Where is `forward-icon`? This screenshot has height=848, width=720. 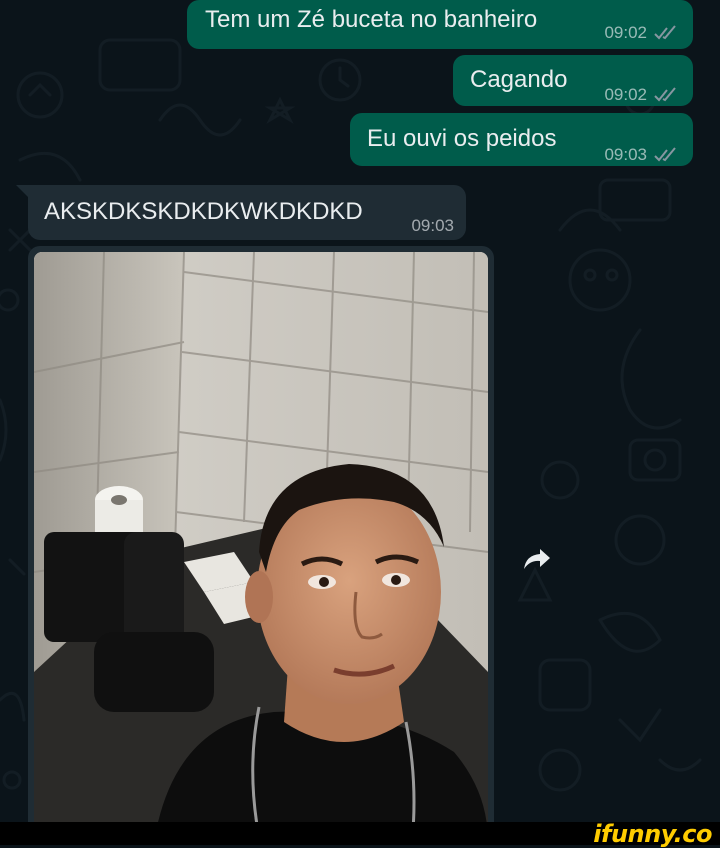 forward-icon is located at coordinates (537, 559).